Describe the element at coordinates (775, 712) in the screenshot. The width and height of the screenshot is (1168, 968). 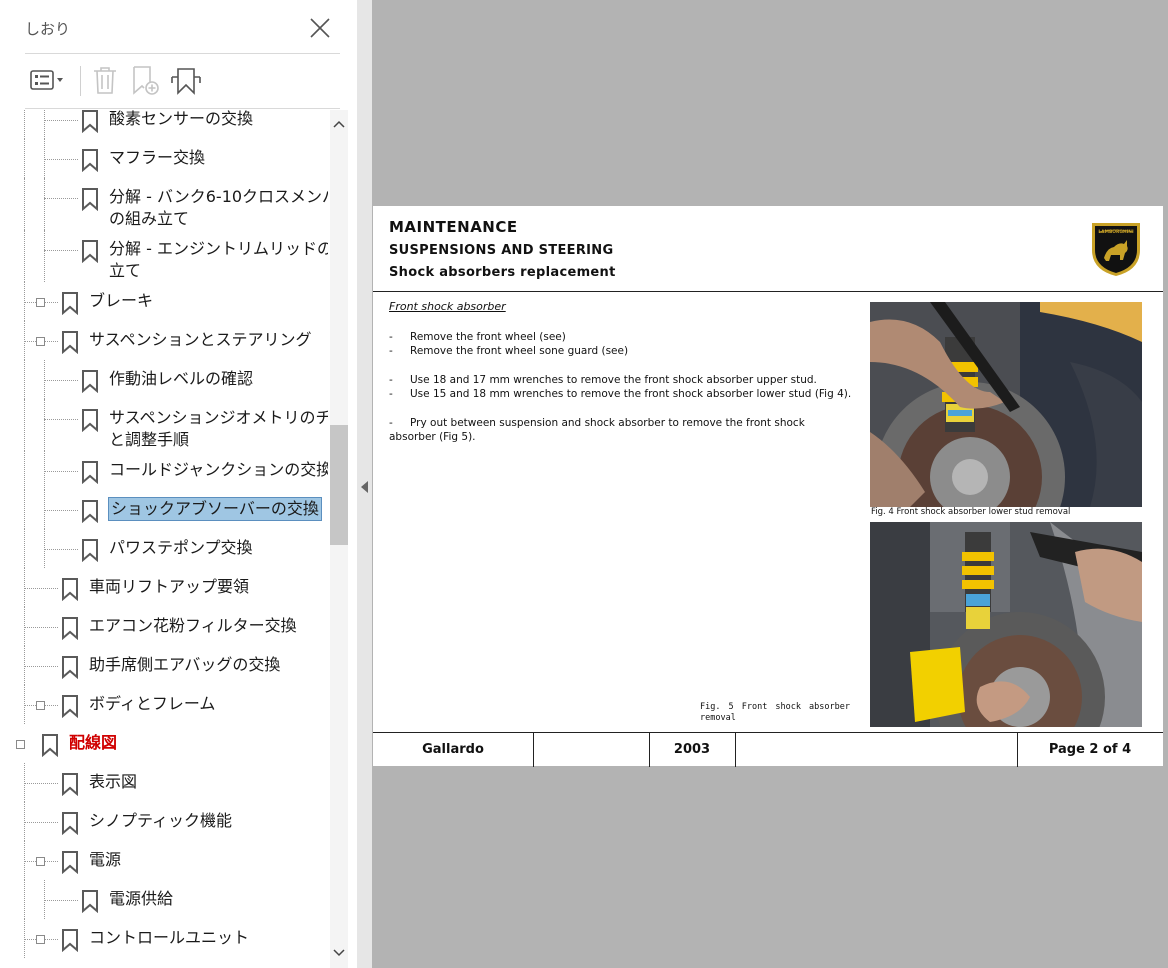
I see `fig5-caption: Fig. 5 Front shock absorber removal` at that location.